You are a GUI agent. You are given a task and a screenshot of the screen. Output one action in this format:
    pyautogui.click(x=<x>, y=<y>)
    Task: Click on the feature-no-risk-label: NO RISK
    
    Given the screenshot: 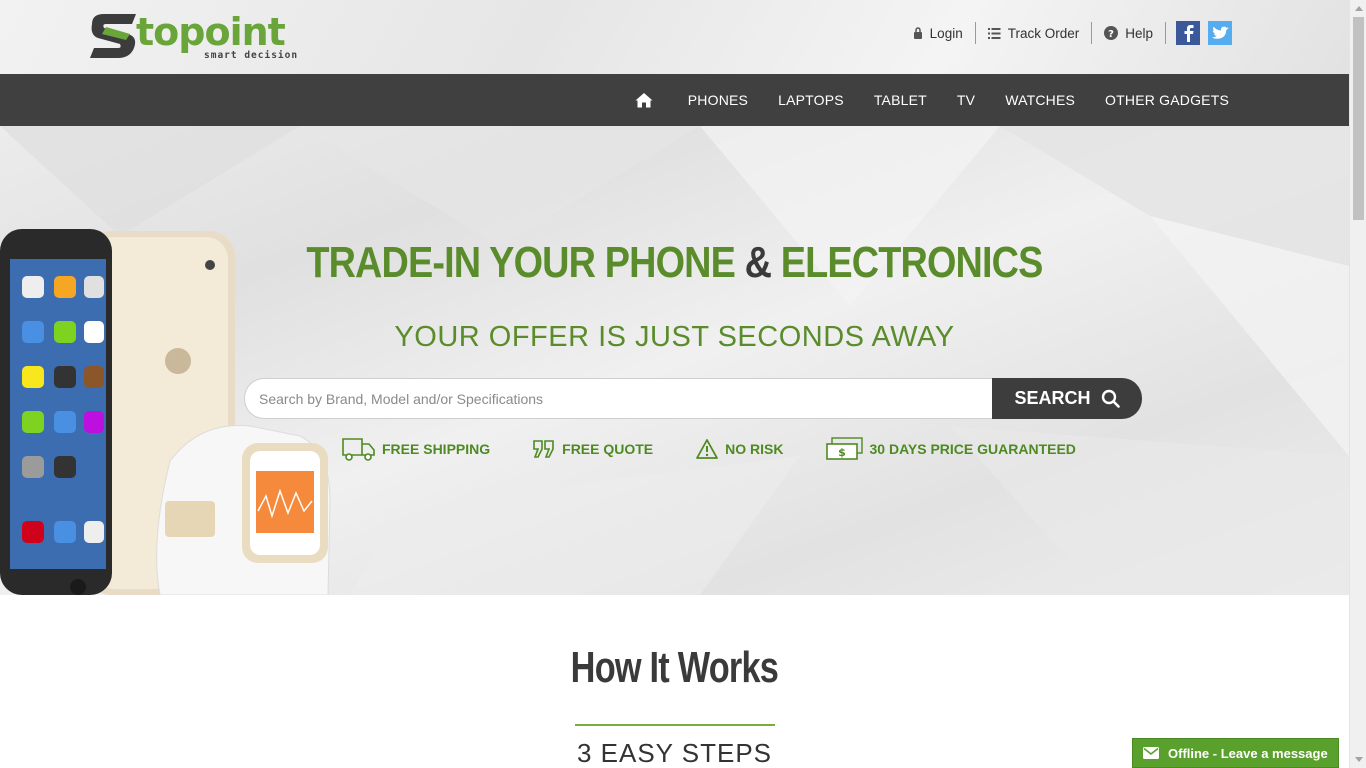 What is the action you would take?
    pyautogui.click(x=754, y=449)
    